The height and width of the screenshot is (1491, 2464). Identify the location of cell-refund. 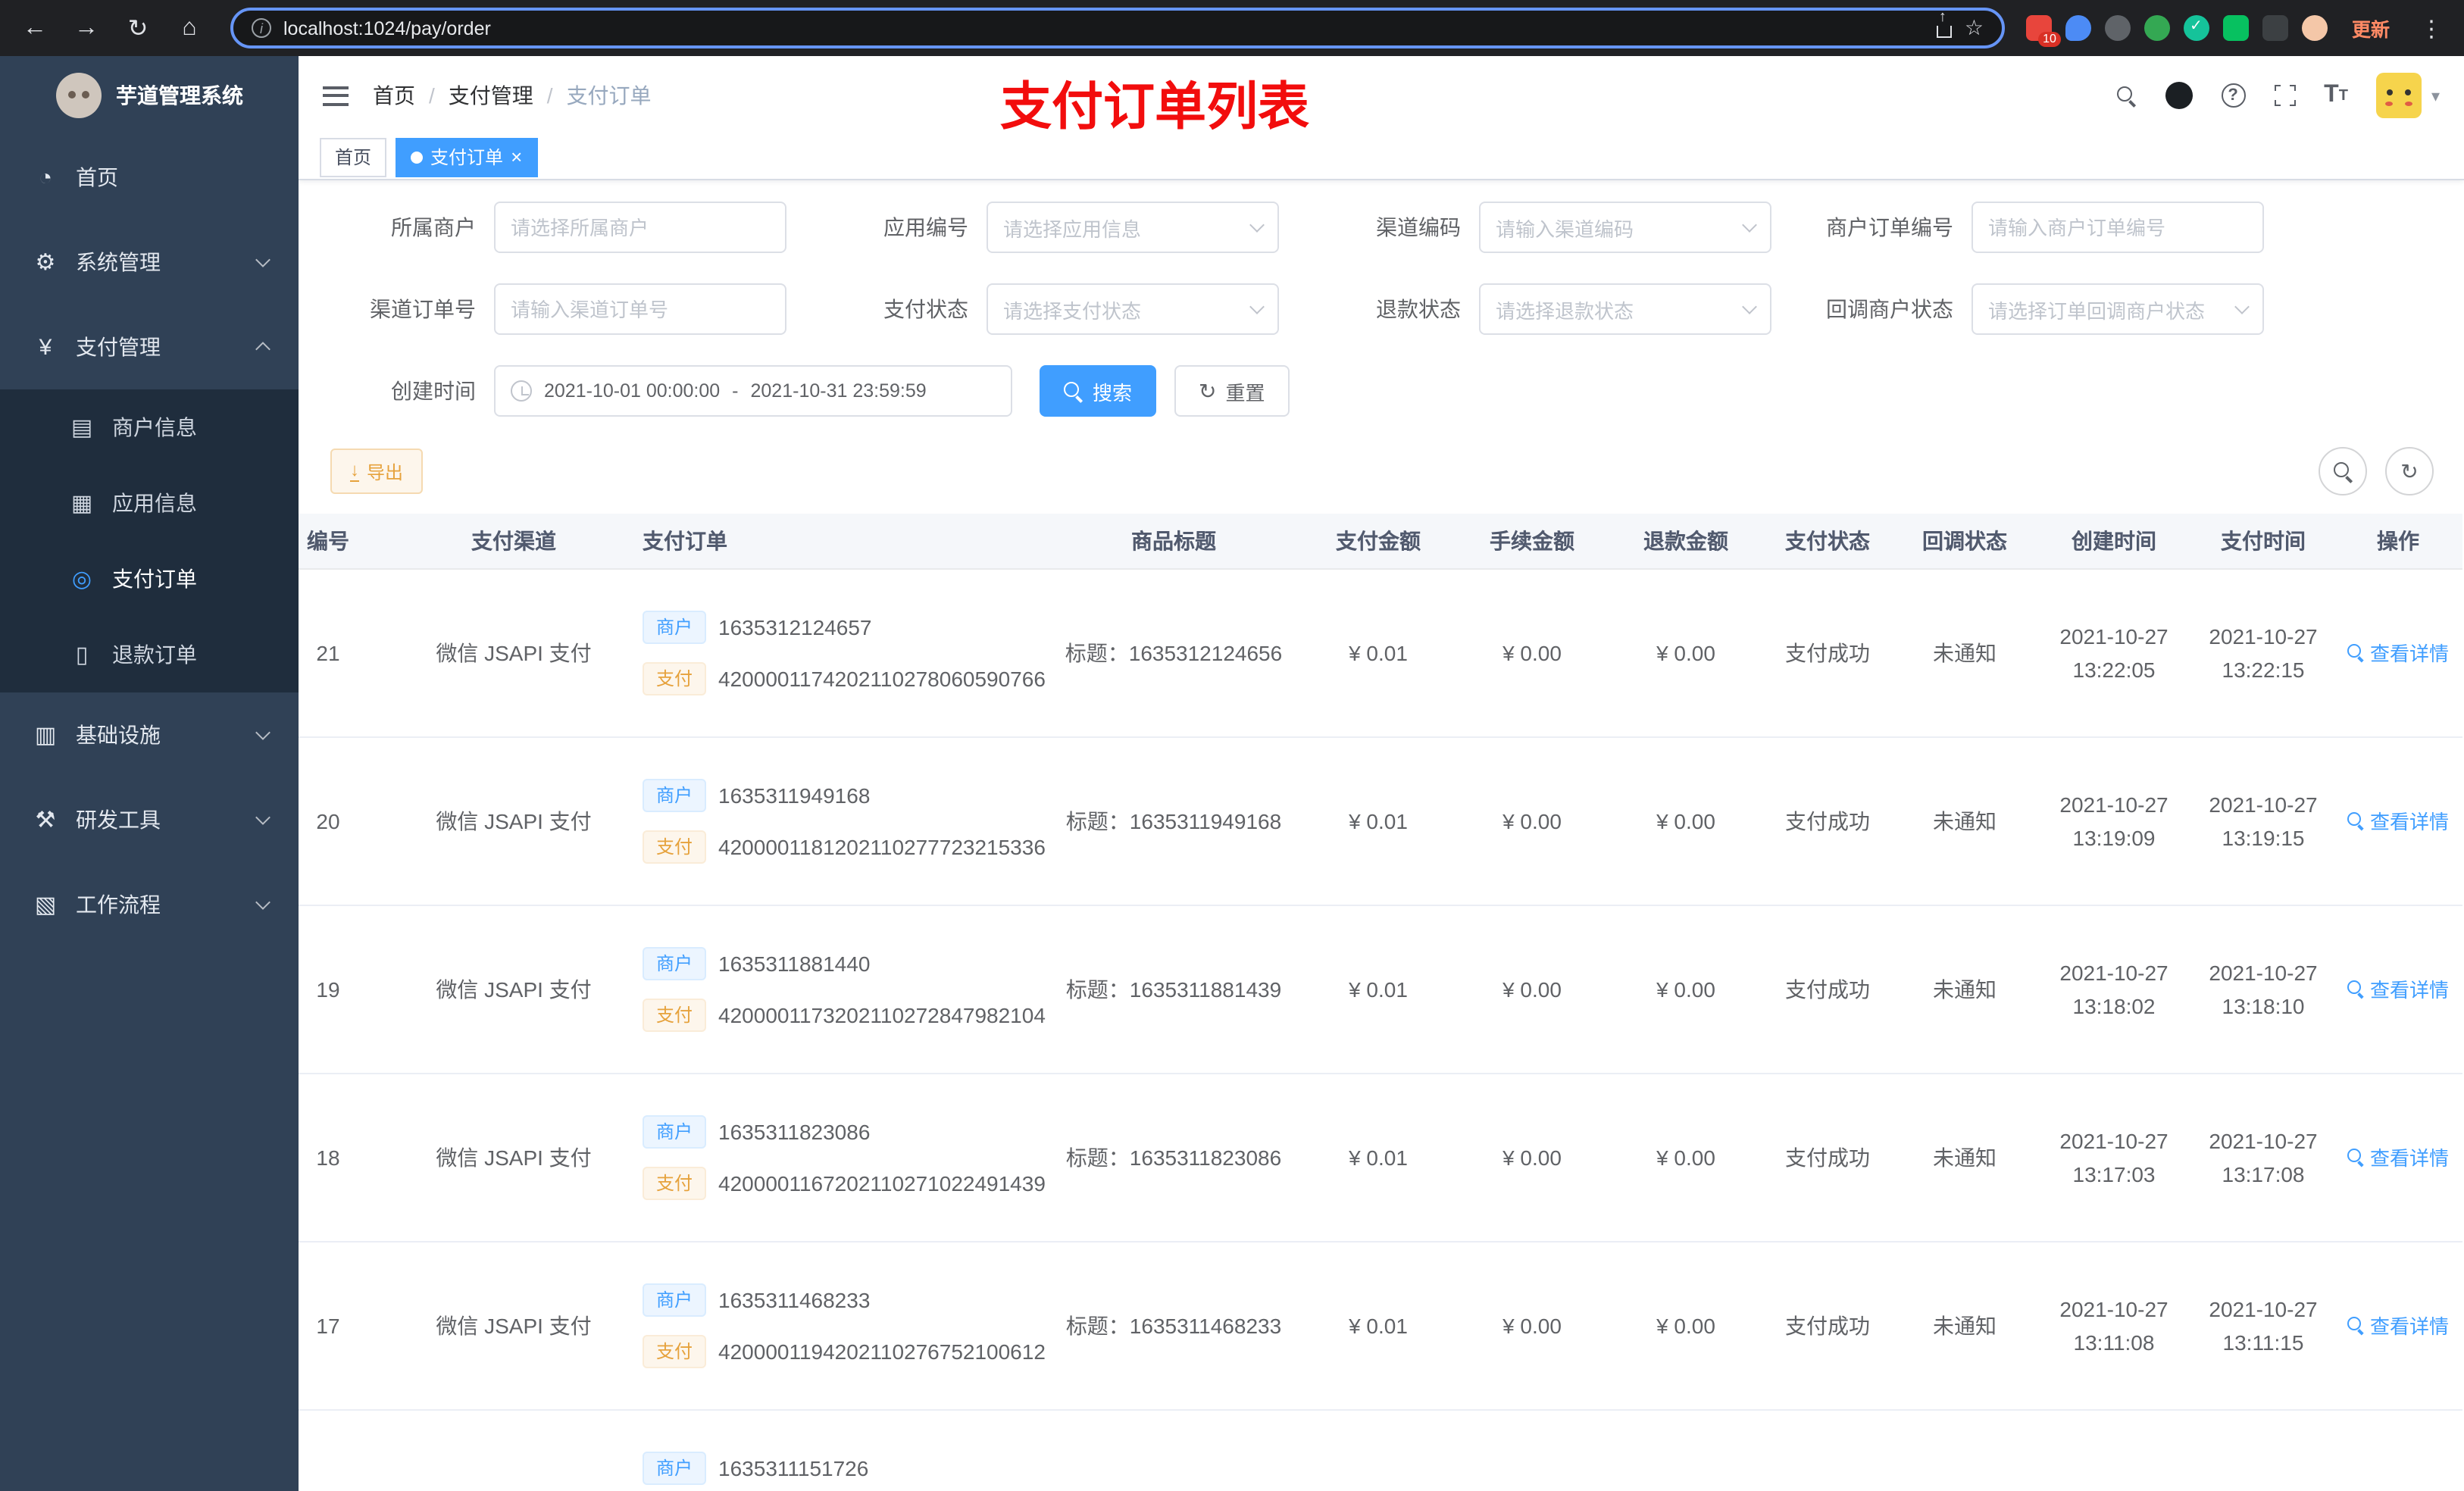
(1686, 1450).